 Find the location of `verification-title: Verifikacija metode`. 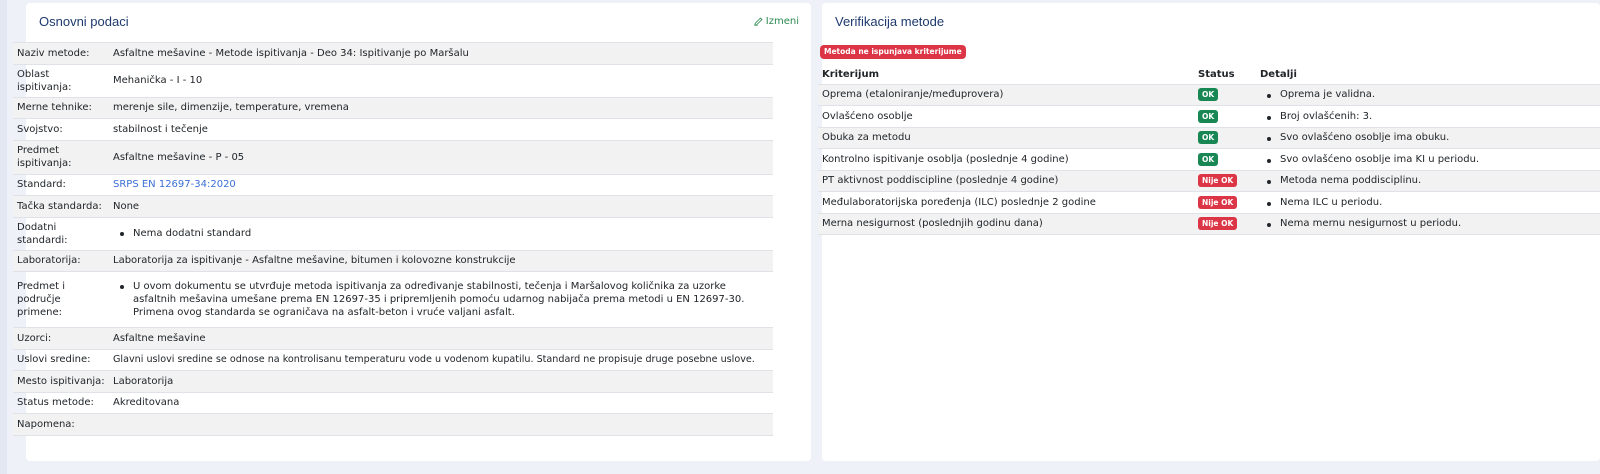

verification-title: Verifikacija metode is located at coordinates (890, 21).